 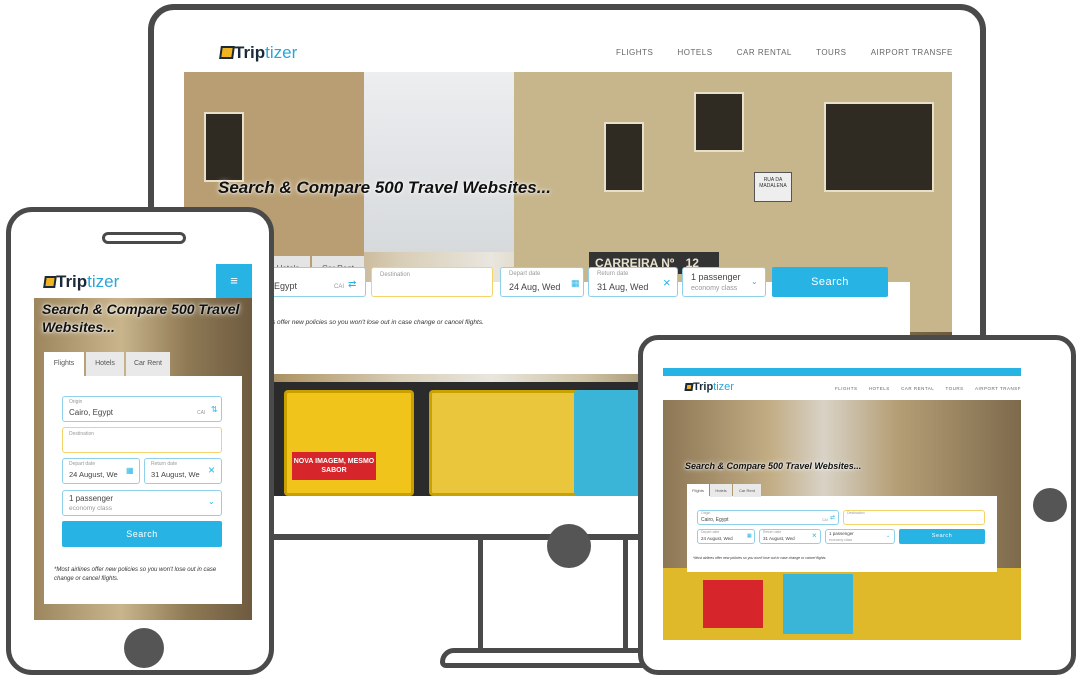 What do you see at coordinates (724, 282) in the screenshot?
I see `desktop-passenger-select: 1 passenger economy class ⌄` at bounding box center [724, 282].